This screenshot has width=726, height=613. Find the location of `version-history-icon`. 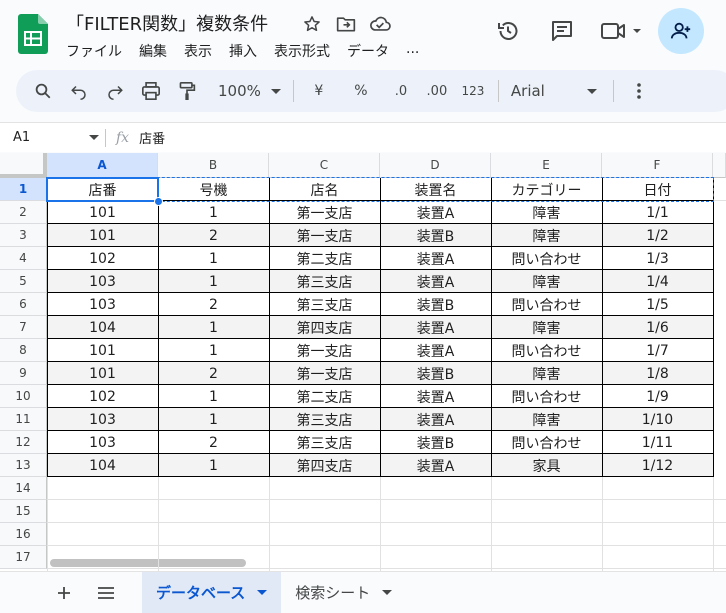

version-history-icon is located at coordinates (508, 31).